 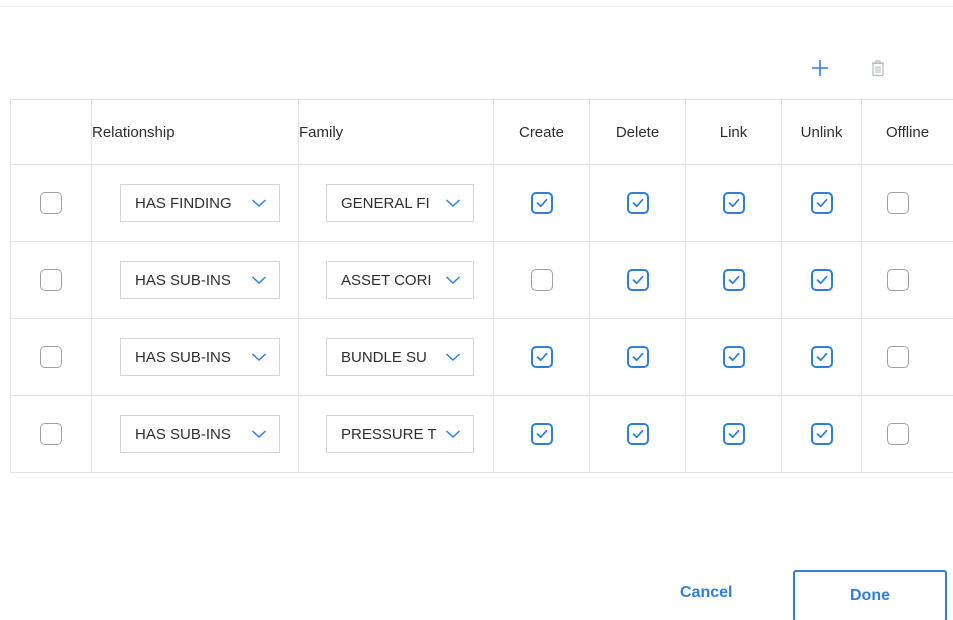 What do you see at coordinates (384, 357) in the screenshot?
I see `family-value: BUNDLE SU` at bounding box center [384, 357].